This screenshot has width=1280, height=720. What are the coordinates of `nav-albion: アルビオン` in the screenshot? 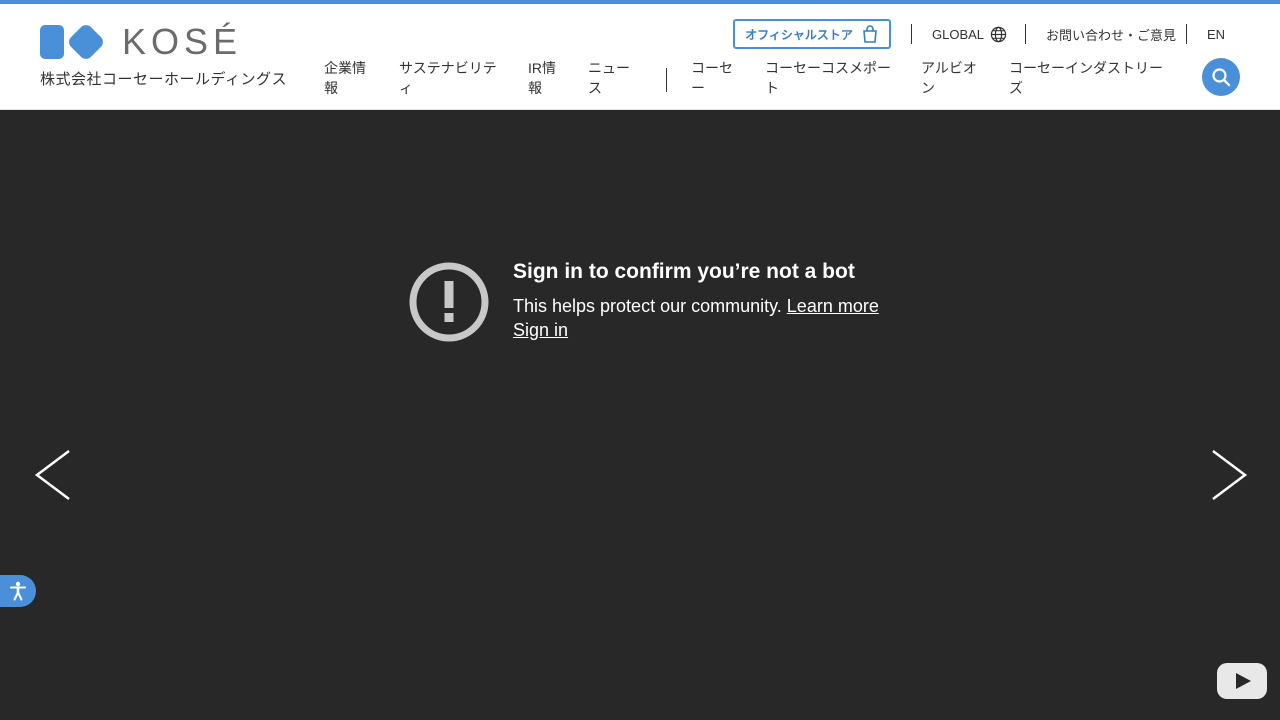 It's located at (949, 78).